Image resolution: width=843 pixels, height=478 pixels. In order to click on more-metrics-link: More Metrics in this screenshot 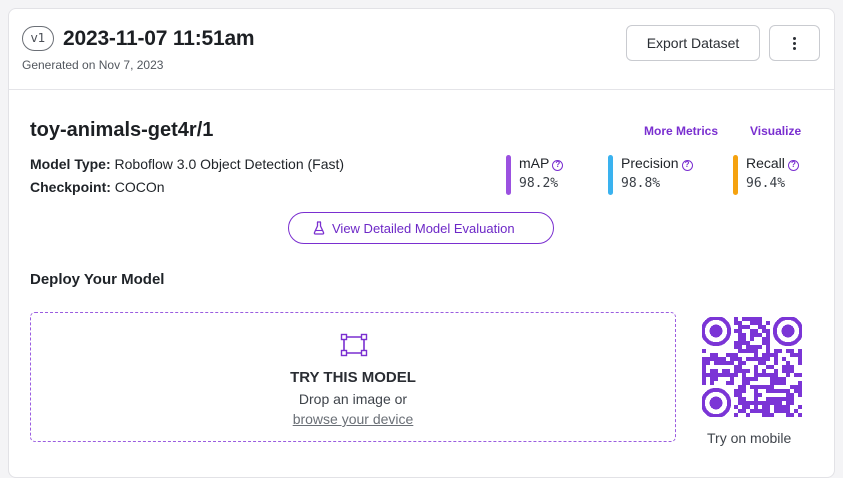, I will do `click(681, 131)`.